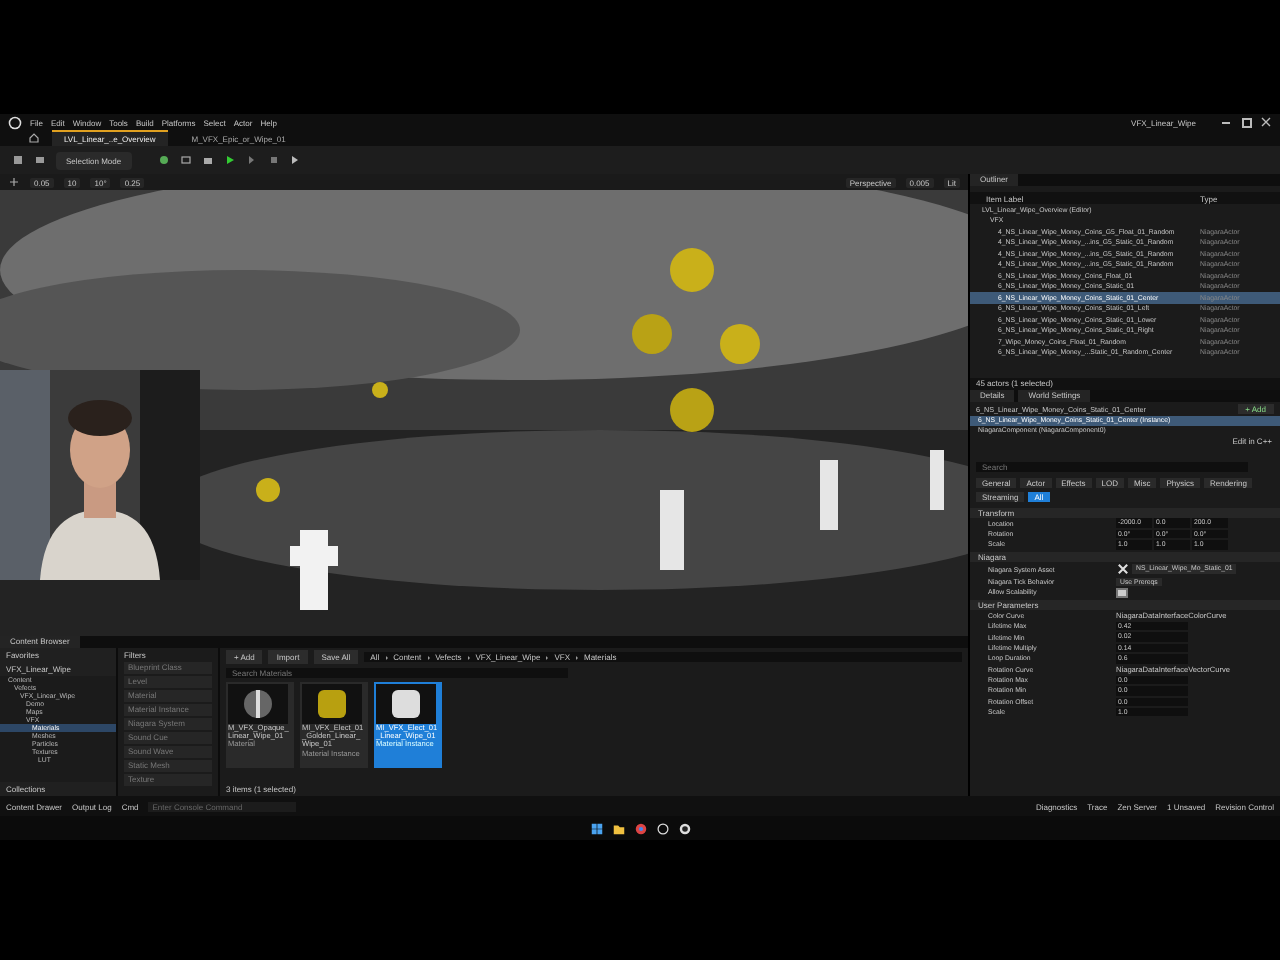 This screenshot has height=960, width=1280. Describe the element at coordinates (640, 828) in the screenshot. I see `browser-icon` at that location.